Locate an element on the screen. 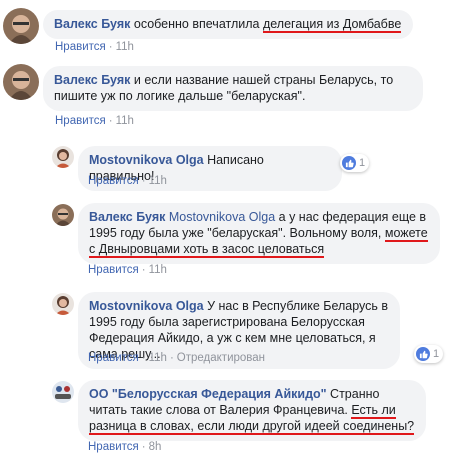 This screenshot has width=476, height=462. timestamp: 8h is located at coordinates (155, 447).